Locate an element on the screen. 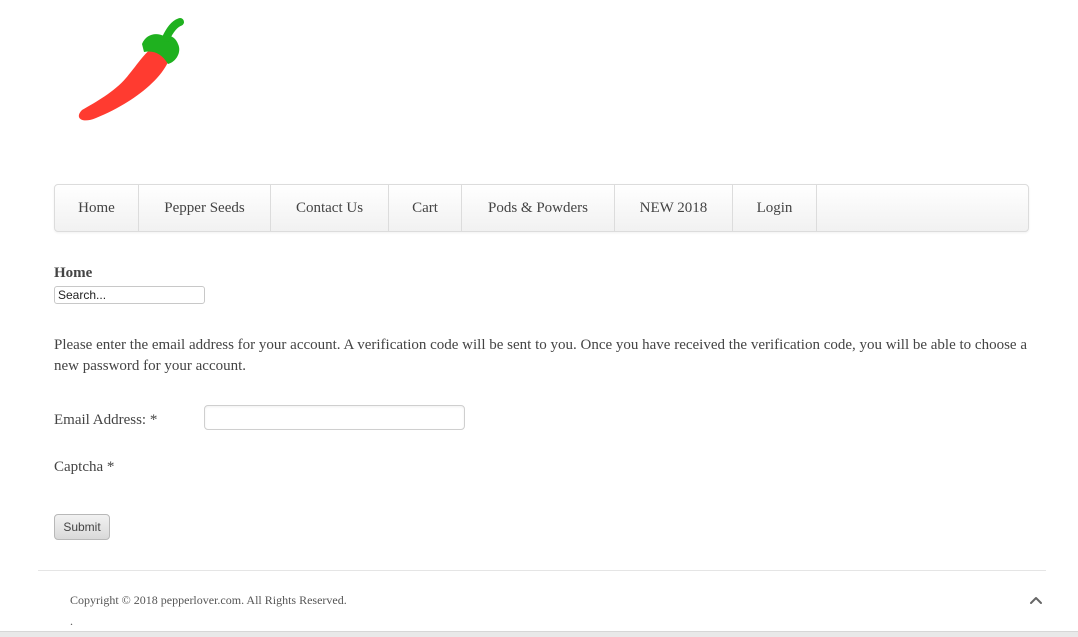 The height and width of the screenshot is (637, 1078). nav-item-home: Home is located at coordinates (97, 208).